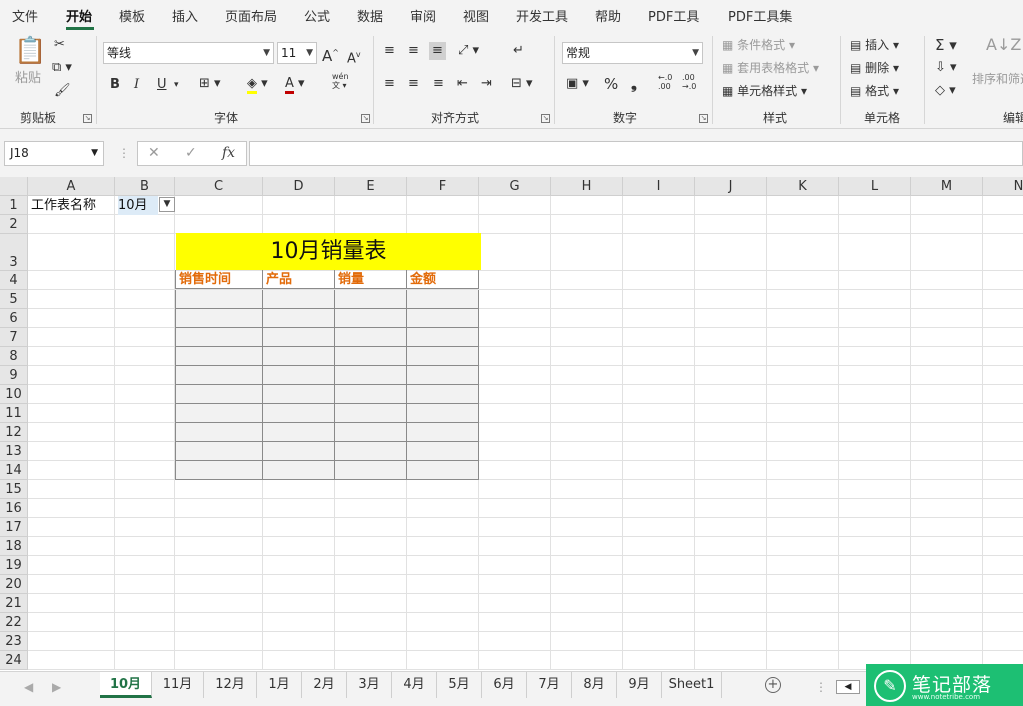 This screenshot has width=1023, height=706. What do you see at coordinates (515, 489) in the screenshot?
I see `cell-g15` at bounding box center [515, 489].